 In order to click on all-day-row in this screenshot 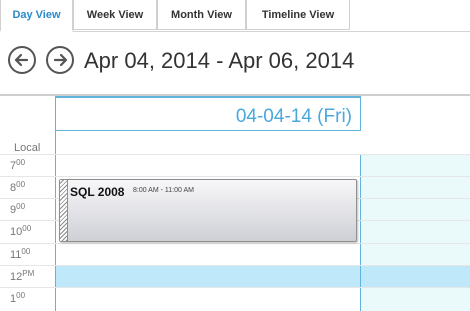, I will do `click(262, 143)`.